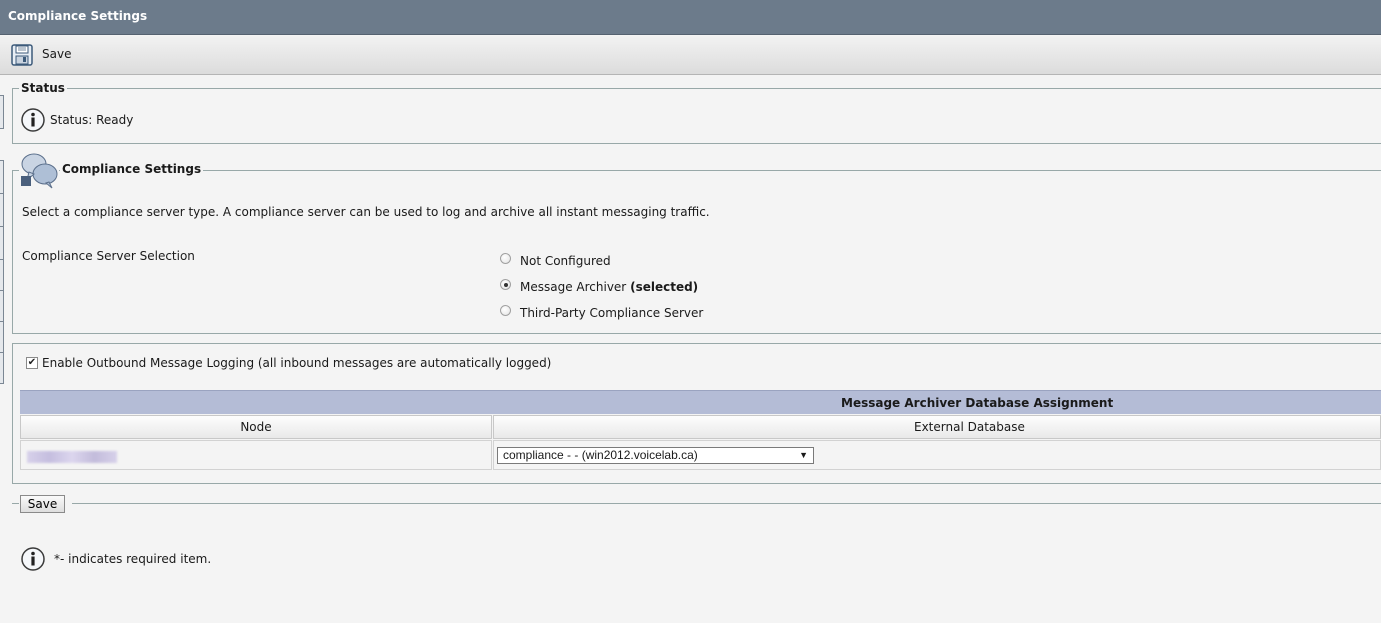  Describe the element at coordinates (696, 116) in the screenshot. I see `status-section` at that location.